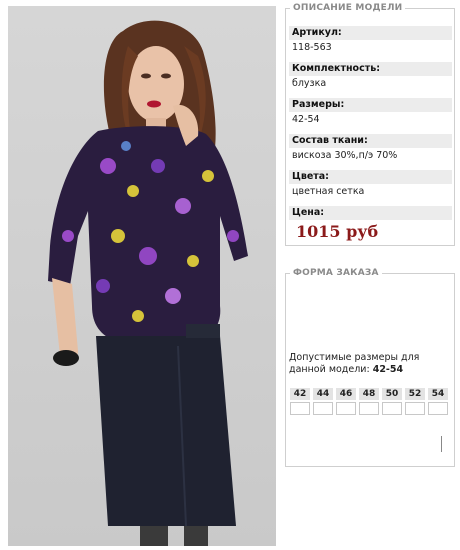 Image resolution: width=460 pixels, height=550 pixels. What do you see at coordinates (388, 369) in the screenshot?
I see `allowed-sizes-range: 42-54` at bounding box center [388, 369].